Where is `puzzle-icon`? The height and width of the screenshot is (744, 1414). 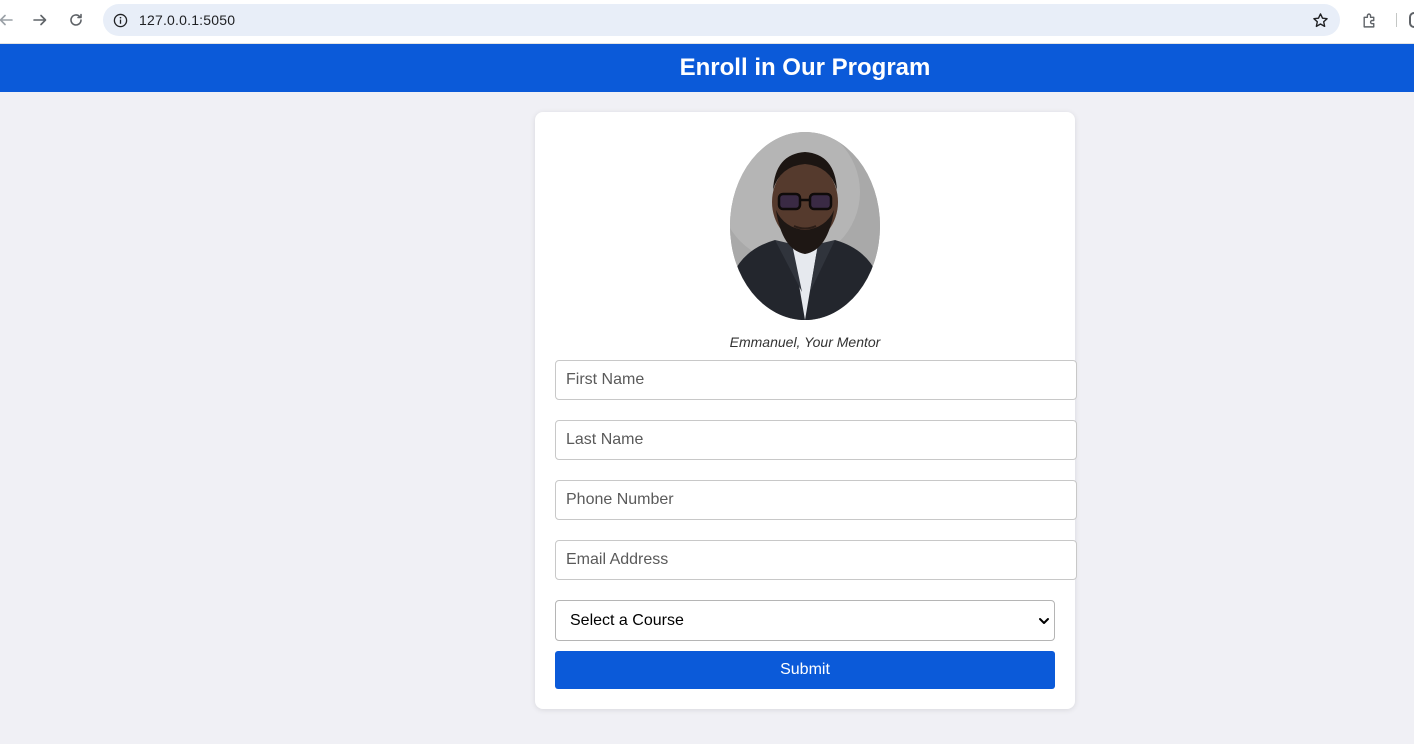
puzzle-icon is located at coordinates (1369, 20).